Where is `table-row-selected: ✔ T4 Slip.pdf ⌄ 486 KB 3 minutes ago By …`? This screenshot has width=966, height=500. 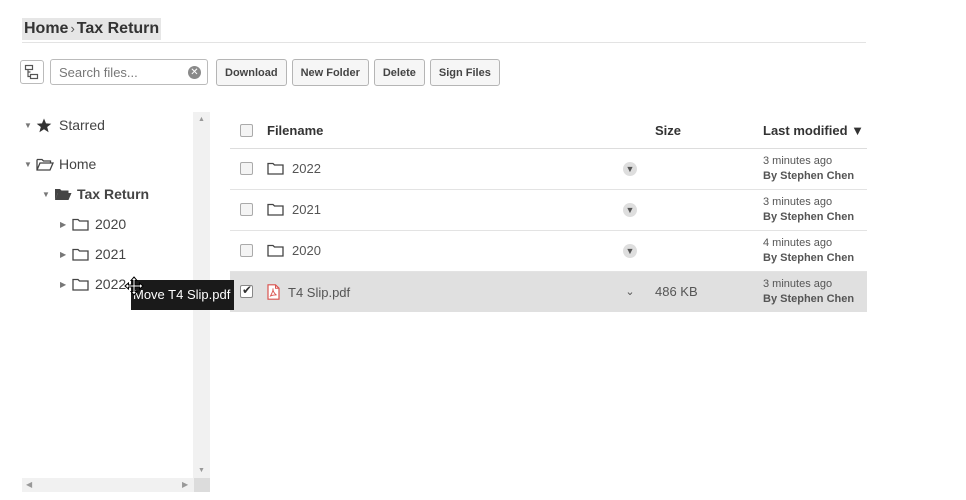
table-row-selected: ✔ T4 Slip.pdf ⌄ 486 KB 3 minutes ago By … is located at coordinates (548, 292).